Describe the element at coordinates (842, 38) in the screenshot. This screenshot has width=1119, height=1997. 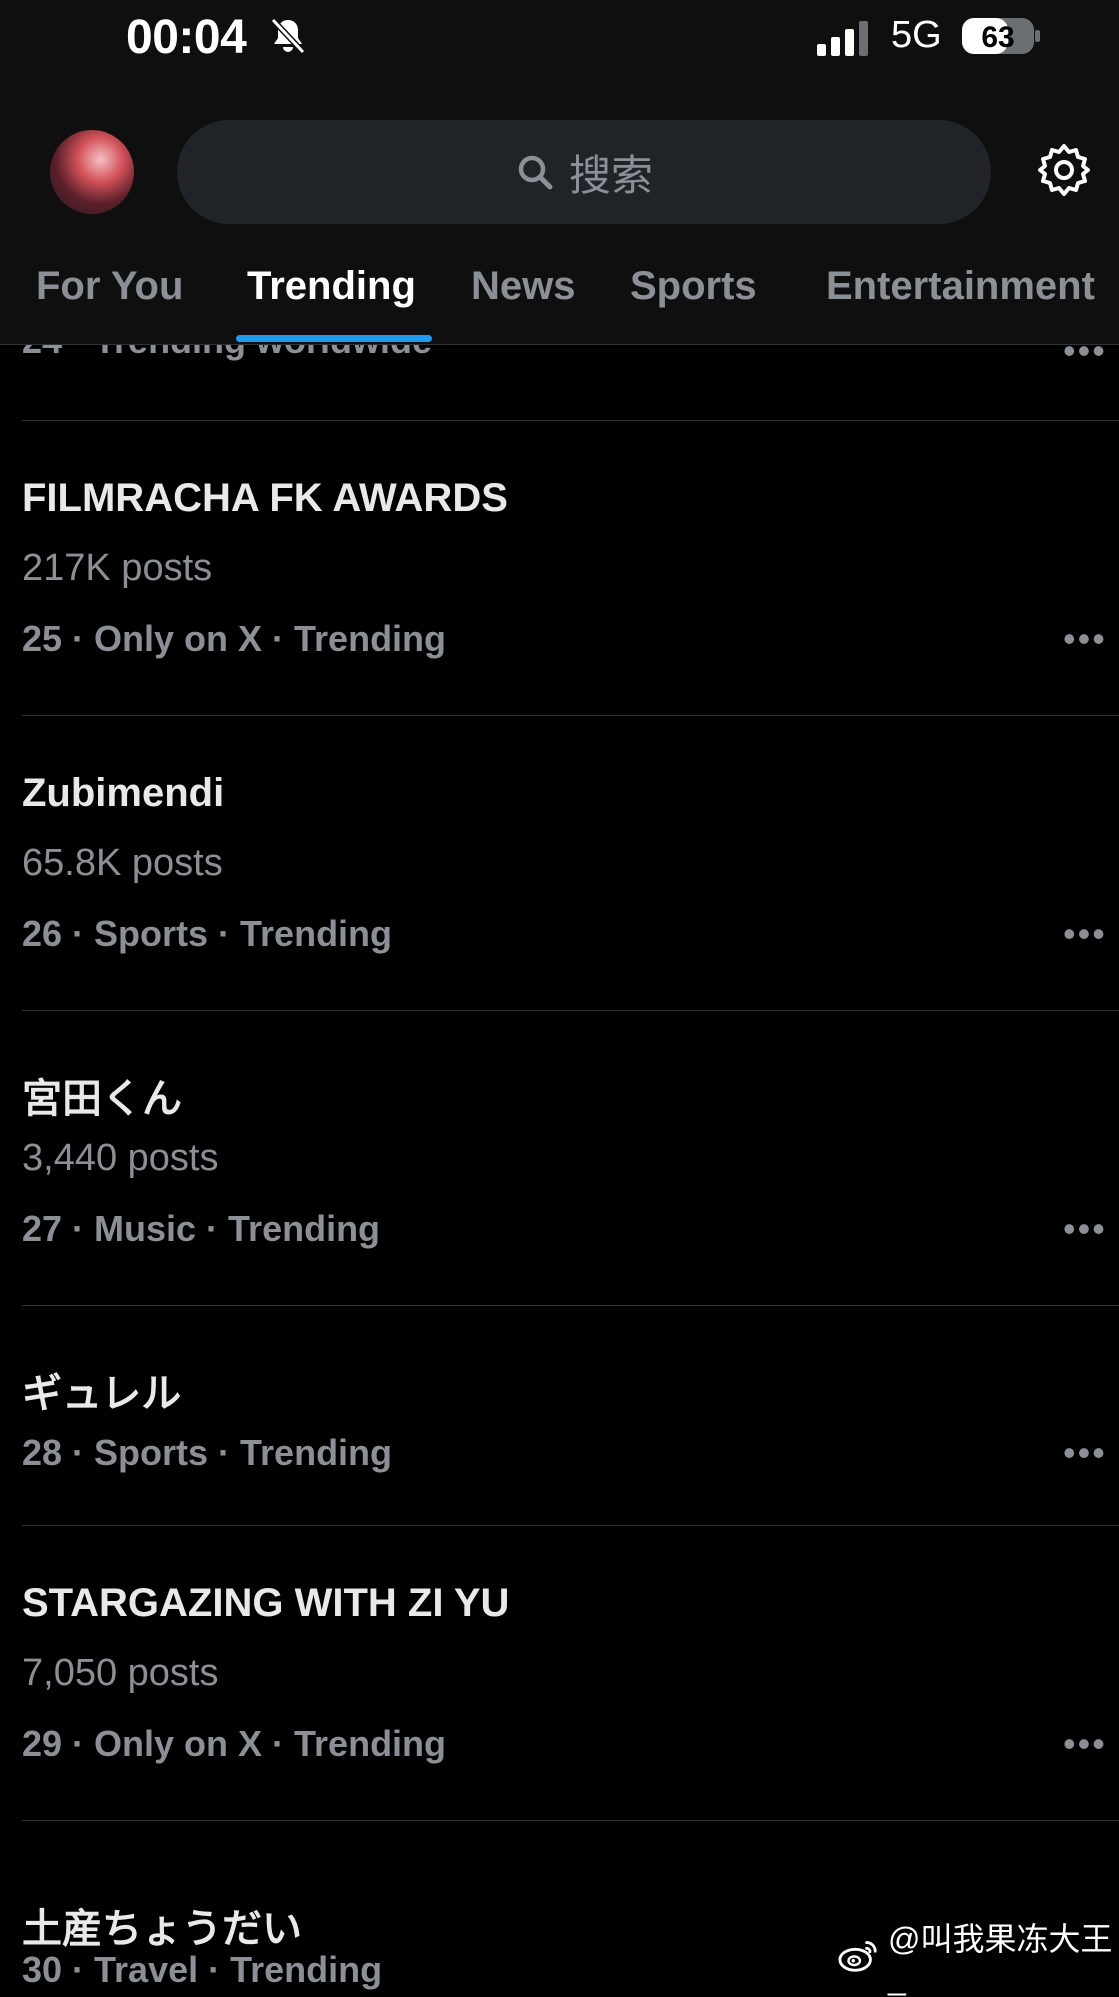
I see `signal-icon` at that location.